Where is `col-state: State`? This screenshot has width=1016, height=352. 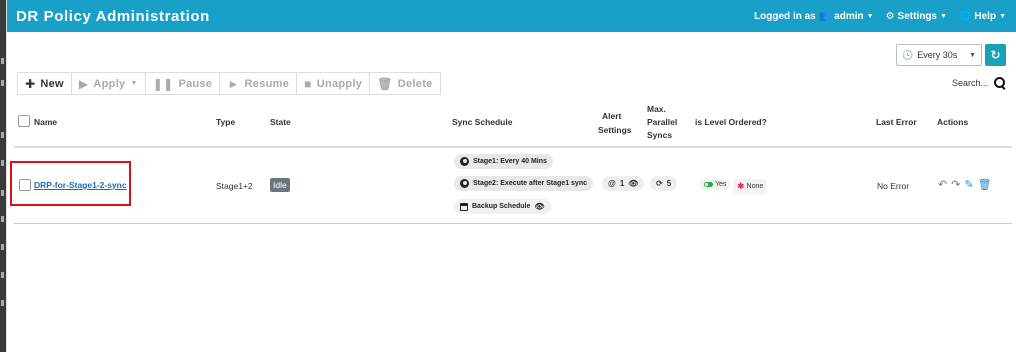 col-state: State is located at coordinates (280, 122).